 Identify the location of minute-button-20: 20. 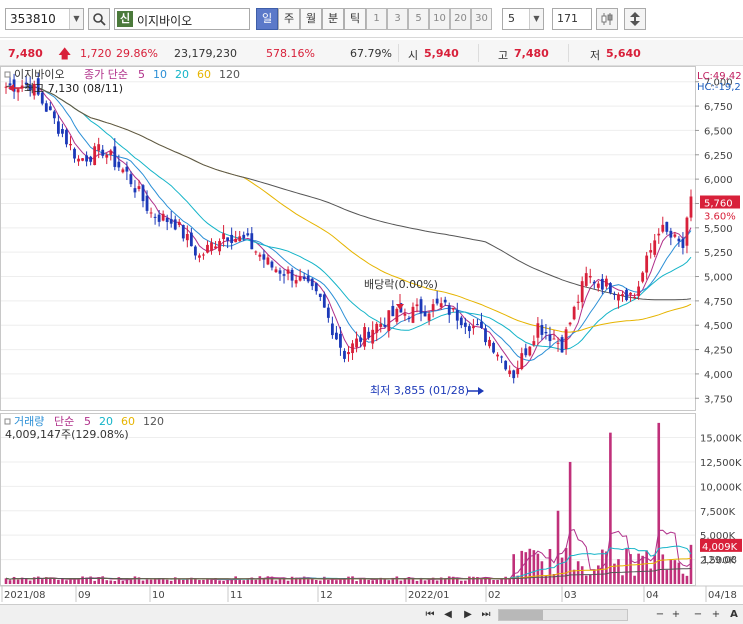
(460, 19).